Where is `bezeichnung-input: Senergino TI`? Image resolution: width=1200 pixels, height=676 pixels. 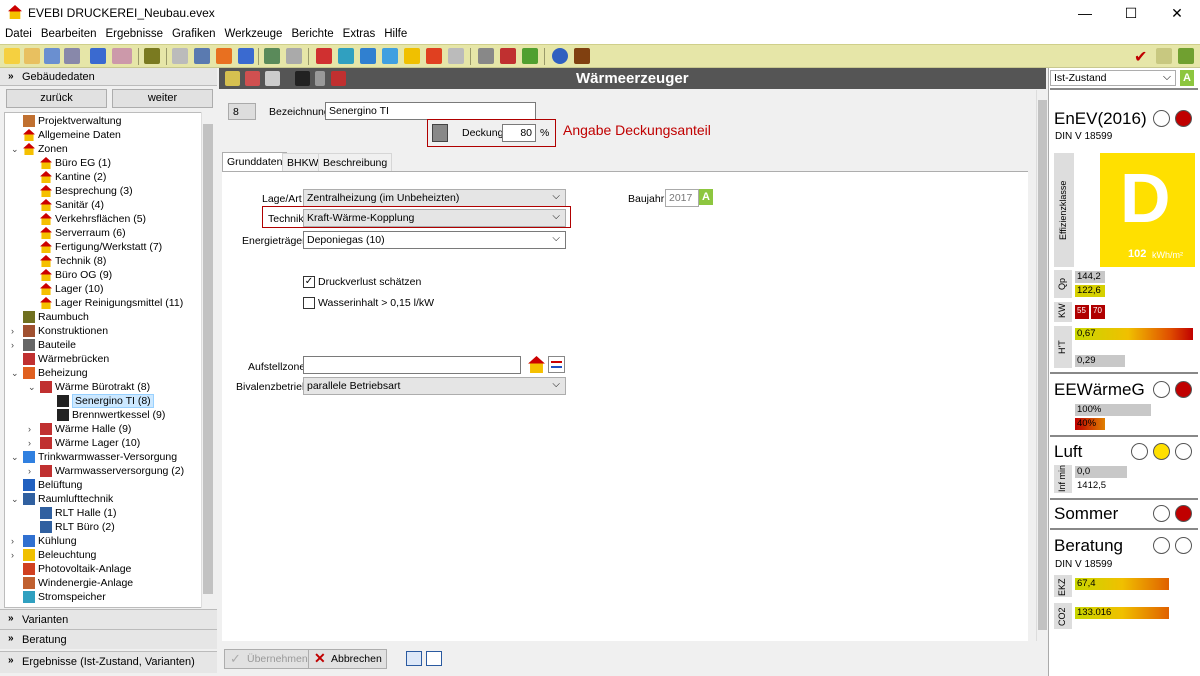
bezeichnung-input: Senergino TI is located at coordinates (430, 111).